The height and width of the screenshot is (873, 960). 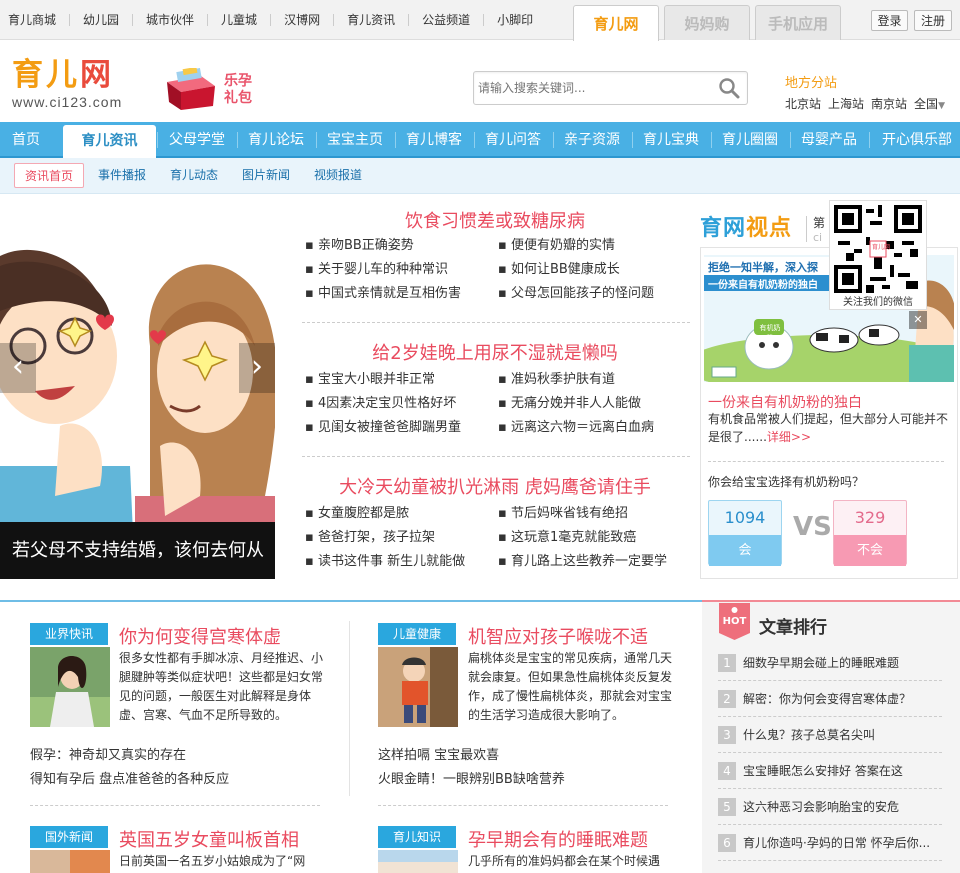 I want to click on tab-yuer: 育儿网, so click(x=616, y=23).